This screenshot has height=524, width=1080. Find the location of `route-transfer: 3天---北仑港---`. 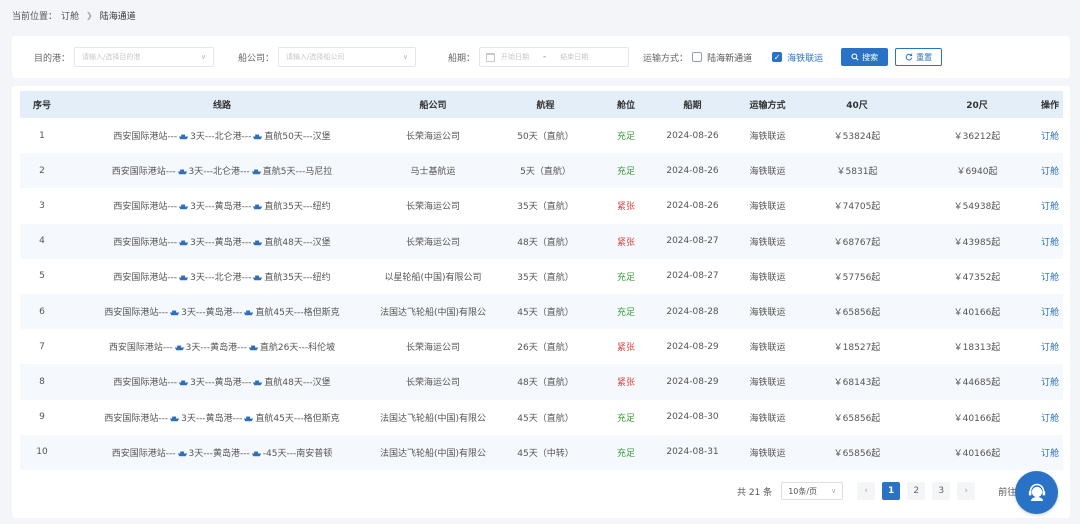

route-transfer: 3天---北仑港--- is located at coordinates (219, 172).